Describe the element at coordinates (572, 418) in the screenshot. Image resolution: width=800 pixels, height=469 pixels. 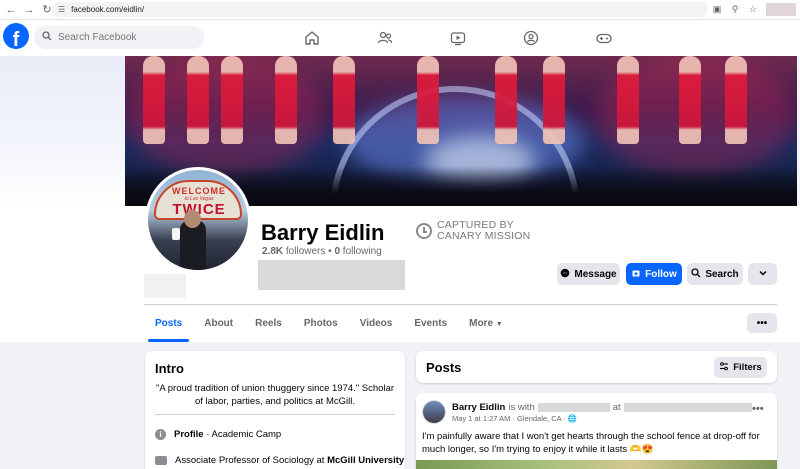
I see `globe-icon: 🌐` at that location.